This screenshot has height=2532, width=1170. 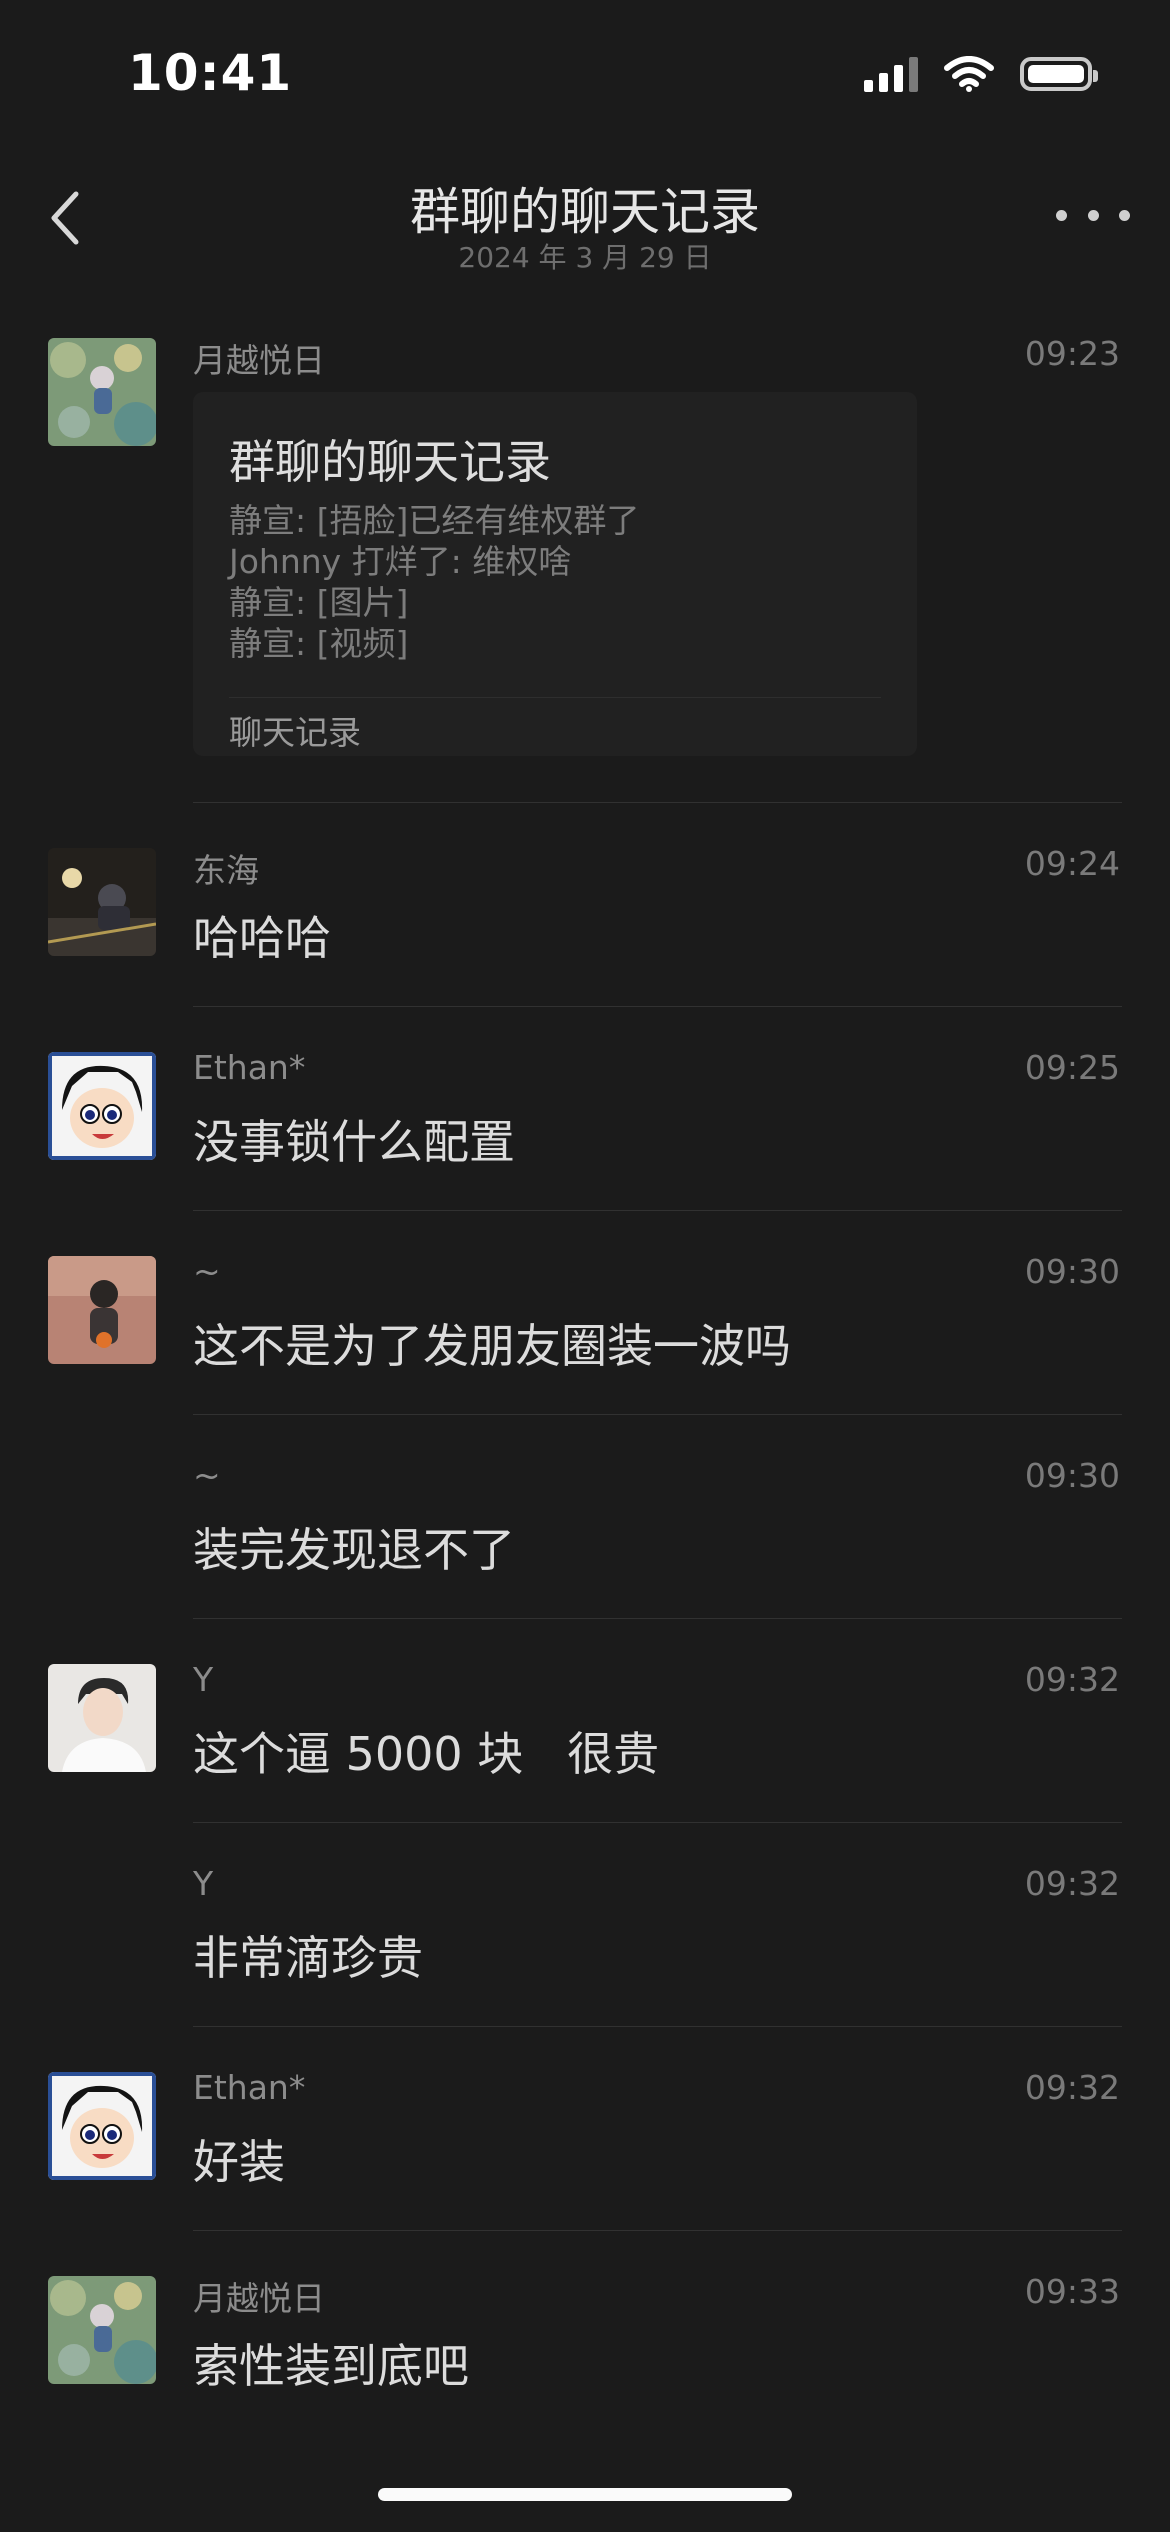 I want to click on status-bar: 10:41, so click(x=585, y=75).